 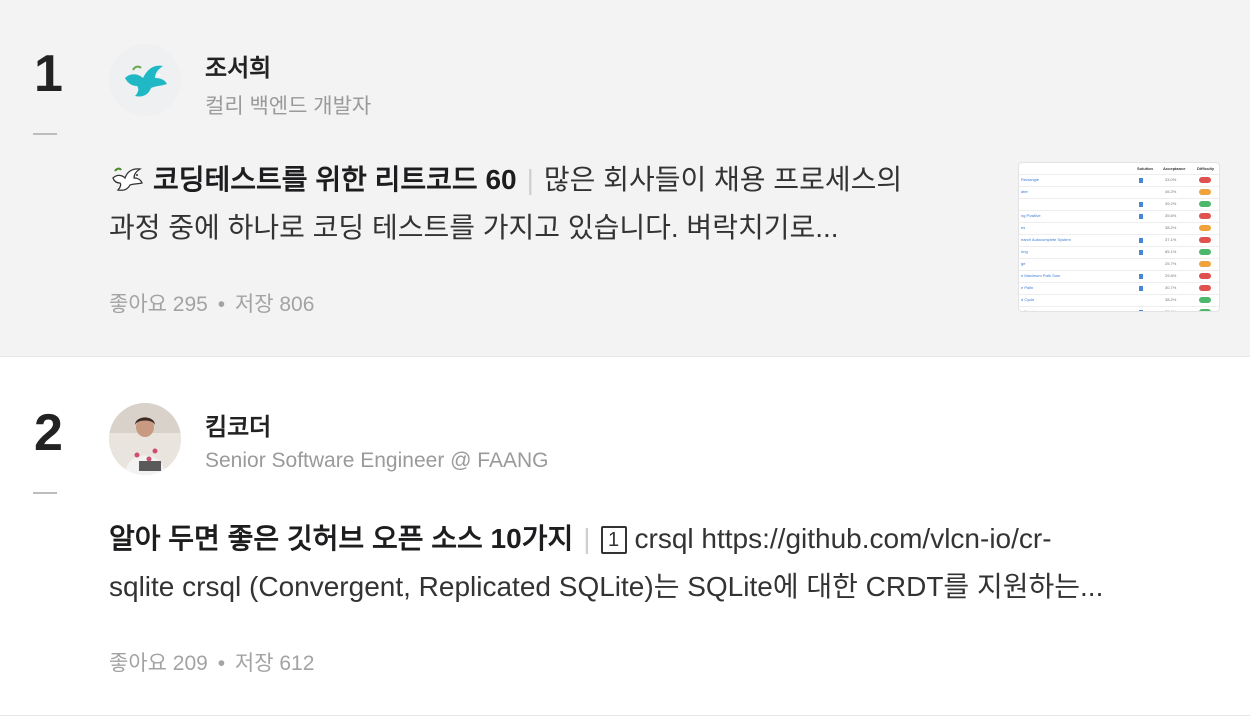 What do you see at coordinates (274, 663) in the screenshot?
I see `save-count: 저장 612` at bounding box center [274, 663].